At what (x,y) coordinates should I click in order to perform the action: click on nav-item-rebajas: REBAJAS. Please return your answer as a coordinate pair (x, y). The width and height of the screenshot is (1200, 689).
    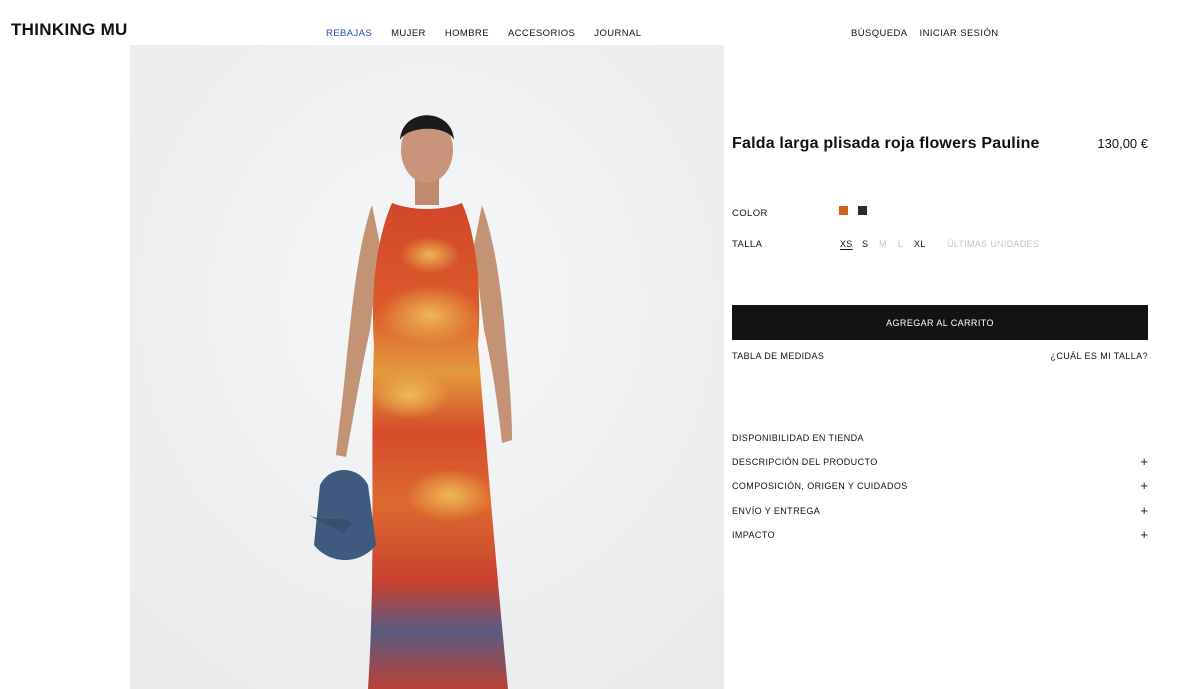
    Looking at the image, I should click on (349, 33).